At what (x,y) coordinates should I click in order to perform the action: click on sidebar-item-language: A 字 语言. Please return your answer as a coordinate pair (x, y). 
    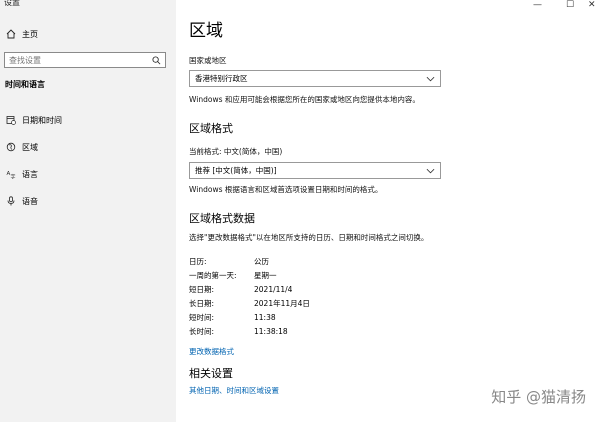
    Looking at the image, I should click on (88, 174).